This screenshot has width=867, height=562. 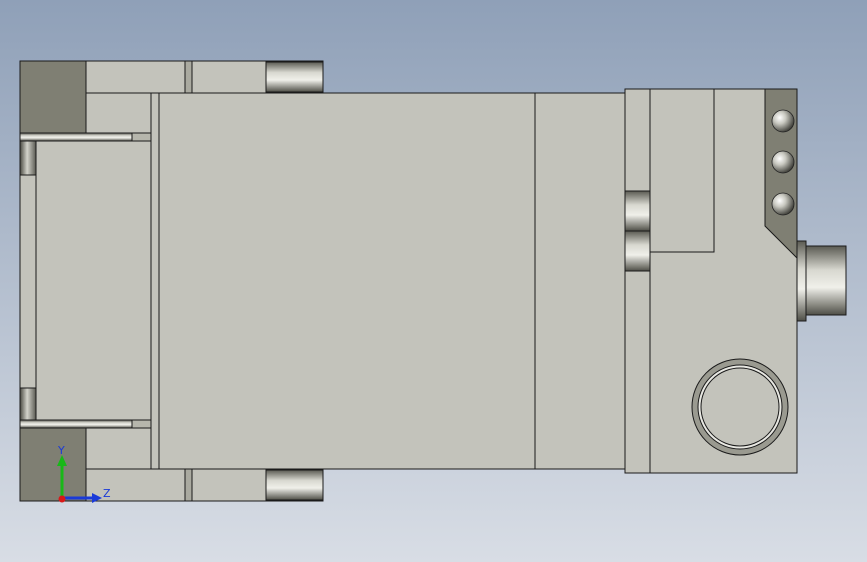 What do you see at coordinates (826, 280) in the screenshot?
I see `connector-barrel` at bounding box center [826, 280].